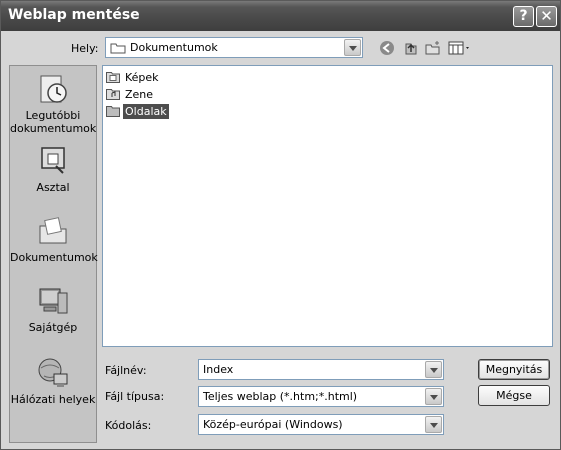 This screenshot has width=561, height=450. What do you see at coordinates (53, 103) in the screenshot?
I see `place-recent-documents: Legutóbbi dokumentumok` at bounding box center [53, 103].